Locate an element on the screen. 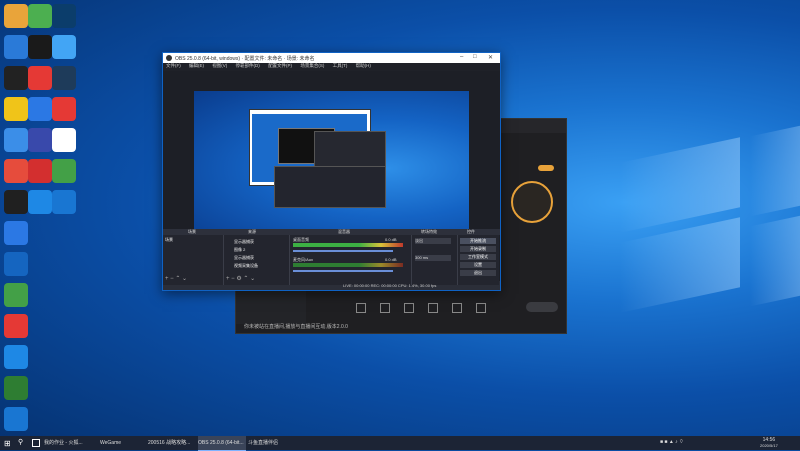  menu-tools: 工具(T) is located at coordinates (340, 65).